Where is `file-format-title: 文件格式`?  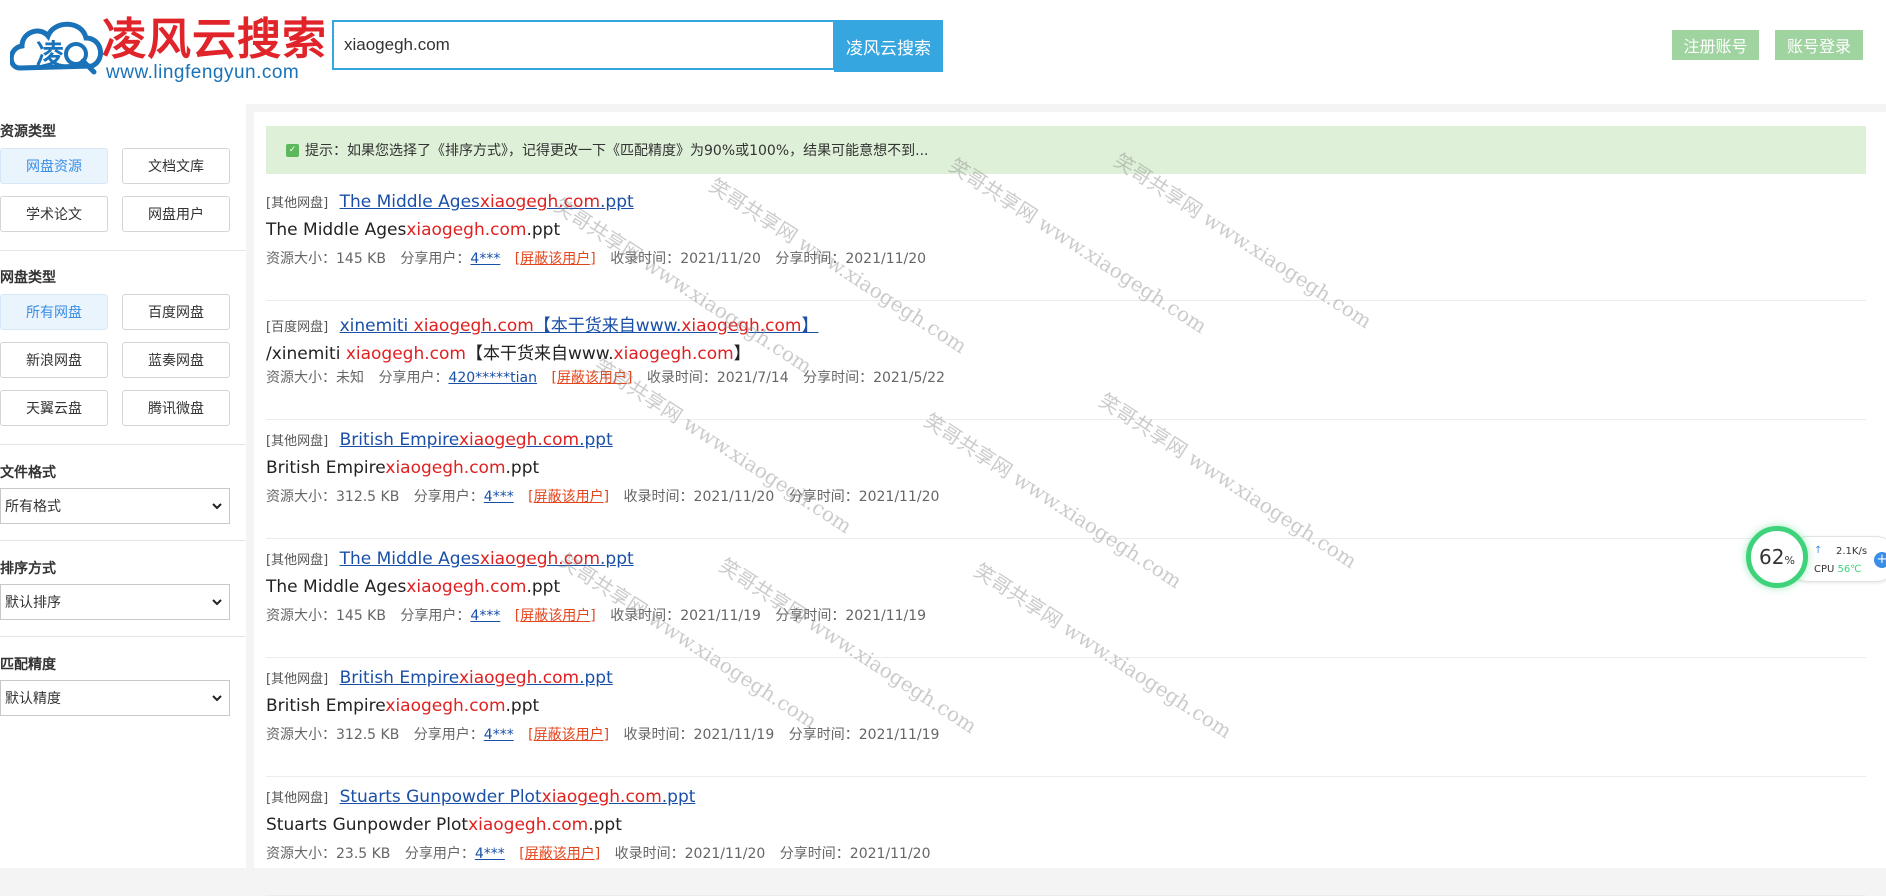 file-format-title: 文件格式 is located at coordinates (28, 473).